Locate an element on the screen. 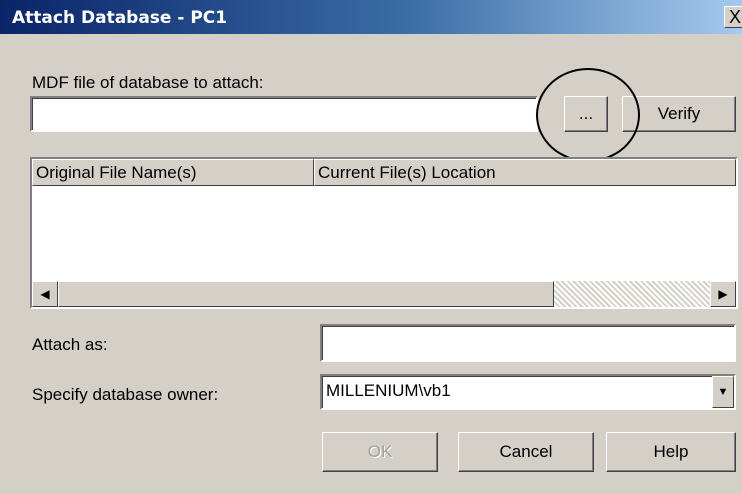 The height and width of the screenshot is (494, 742). ok-button: OK is located at coordinates (380, 452).